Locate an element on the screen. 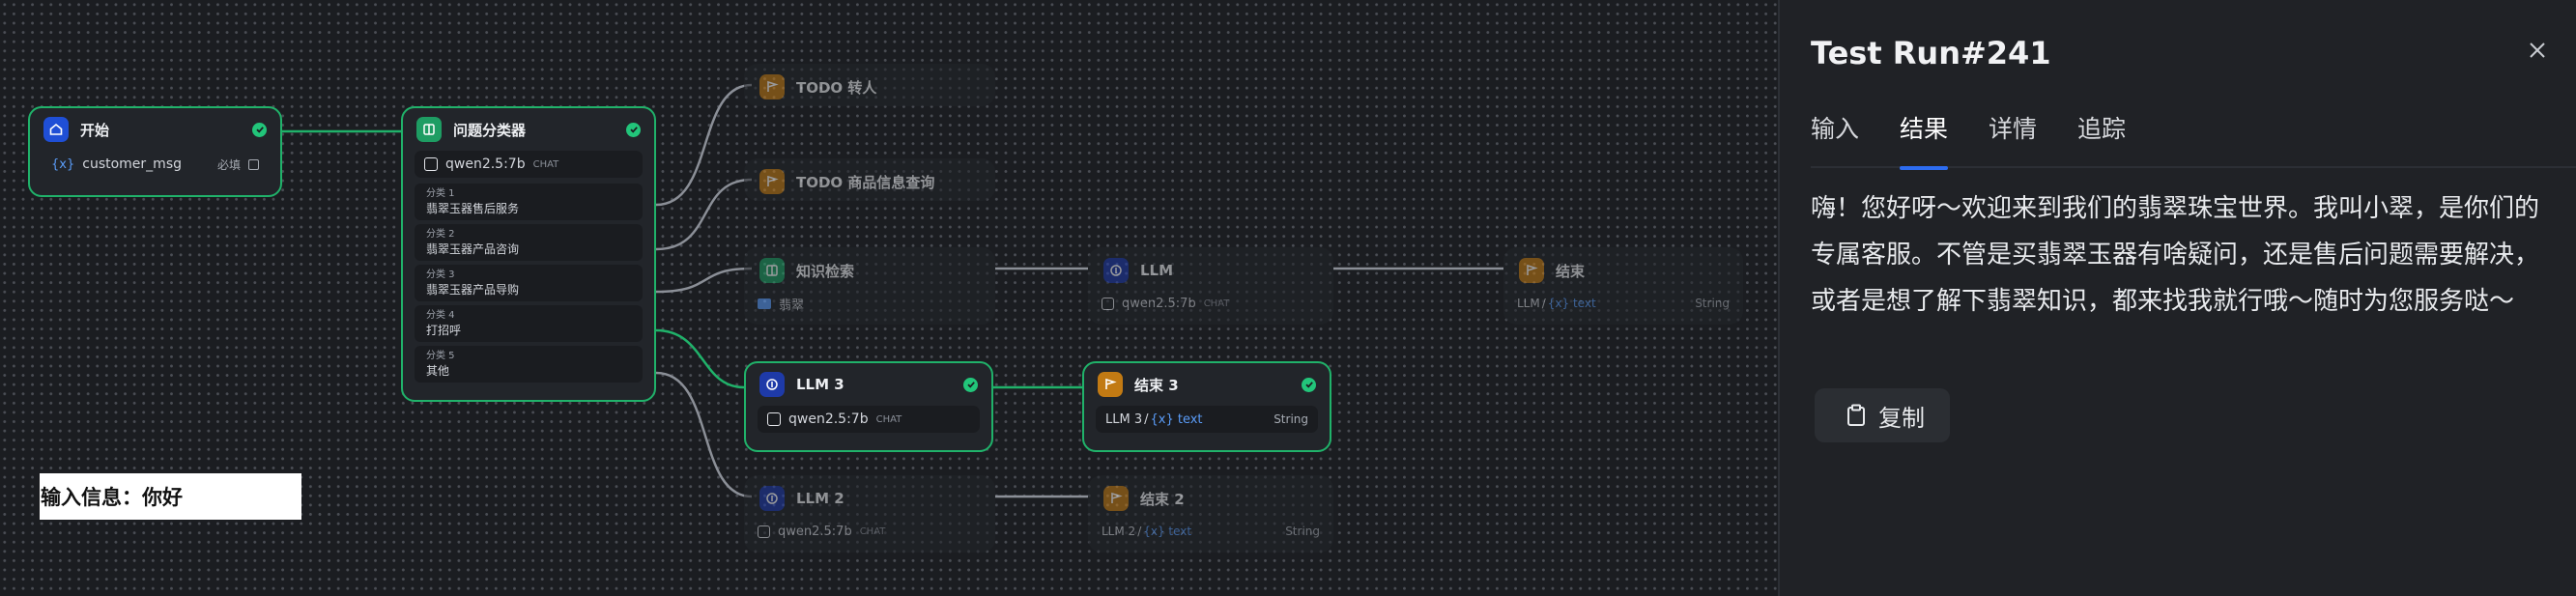 The height and width of the screenshot is (596, 2576). edge-classifier-llm3 is located at coordinates (700, 358).